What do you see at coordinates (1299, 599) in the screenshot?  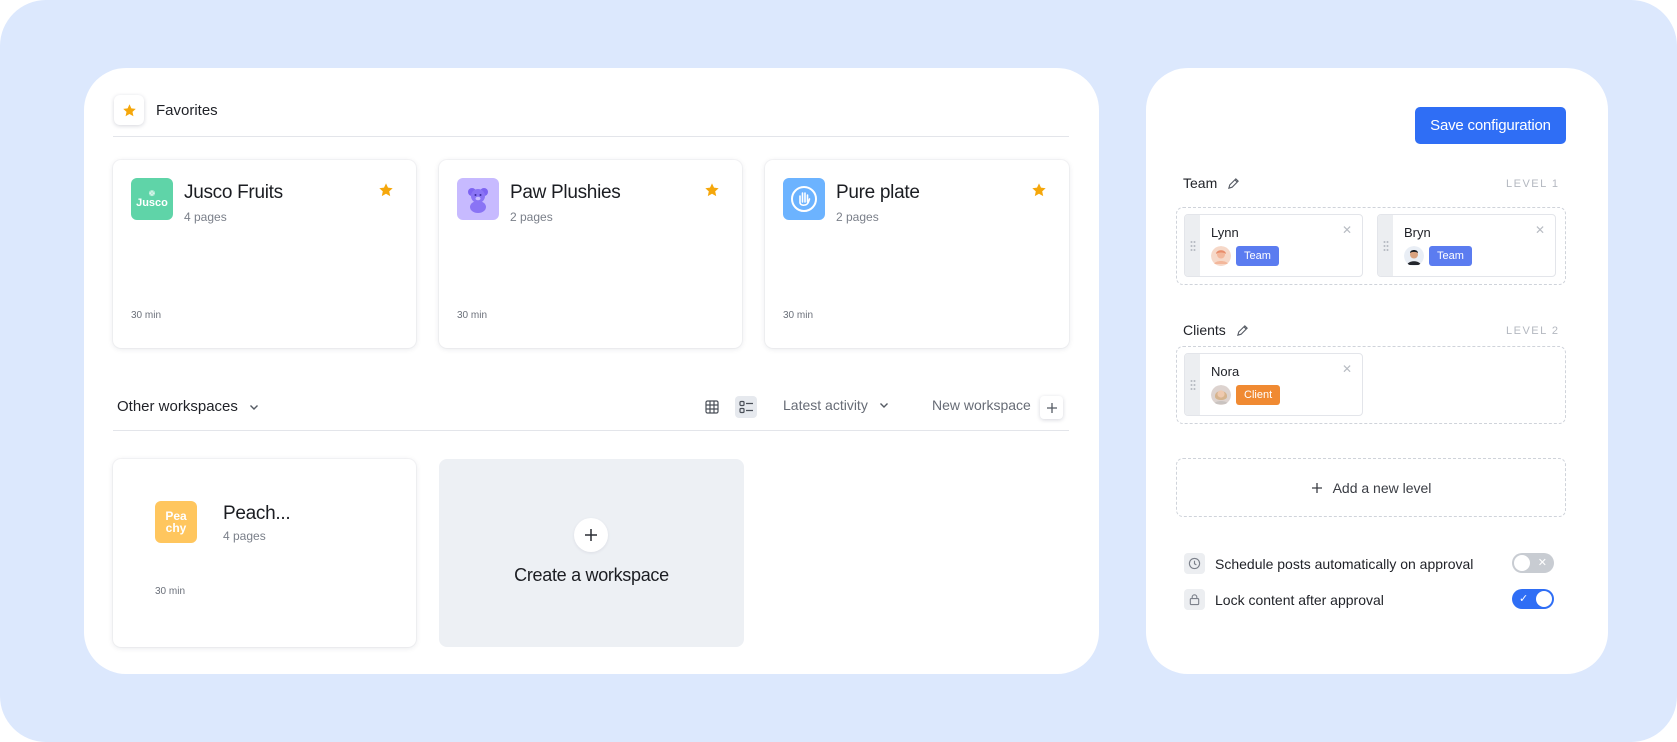 I see `option-label: Lock content after approval` at bounding box center [1299, 599].